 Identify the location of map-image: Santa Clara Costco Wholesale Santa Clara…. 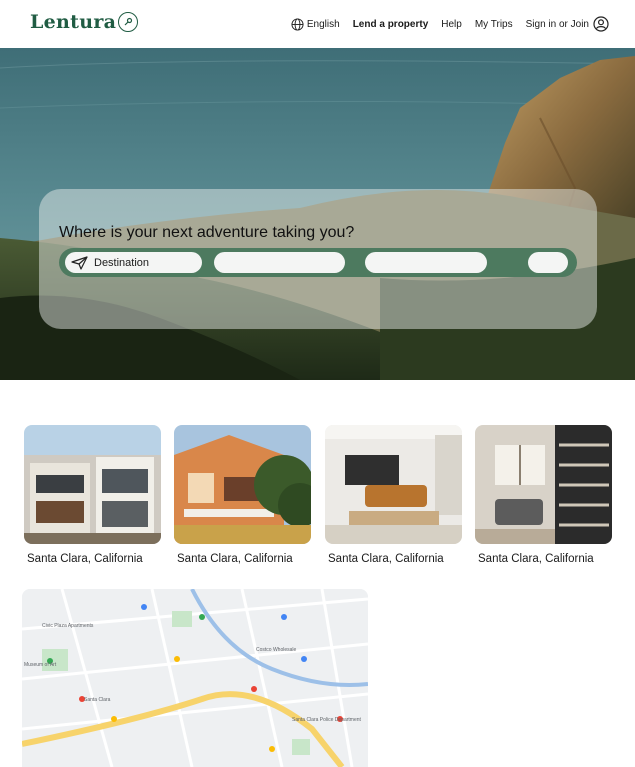
(195, 678).